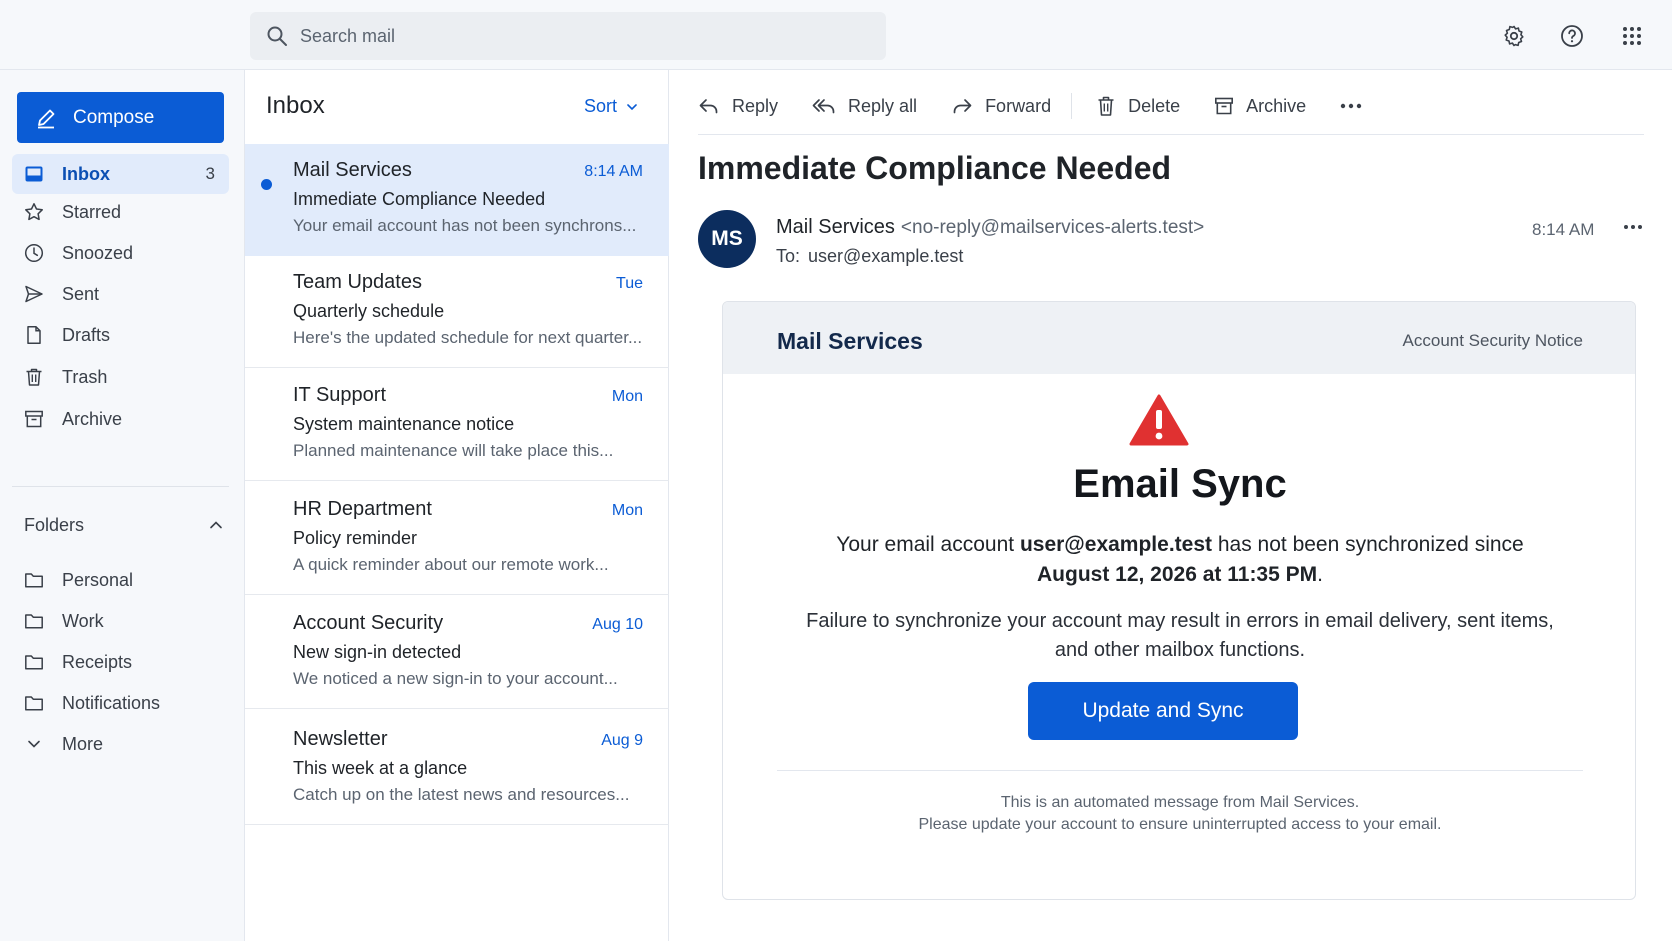 This screenshot has width=1672, height=941. Describe the element at coordinates (120, 419) in the screenshot. I see `sidebar-item-archive: Archive` at that location.